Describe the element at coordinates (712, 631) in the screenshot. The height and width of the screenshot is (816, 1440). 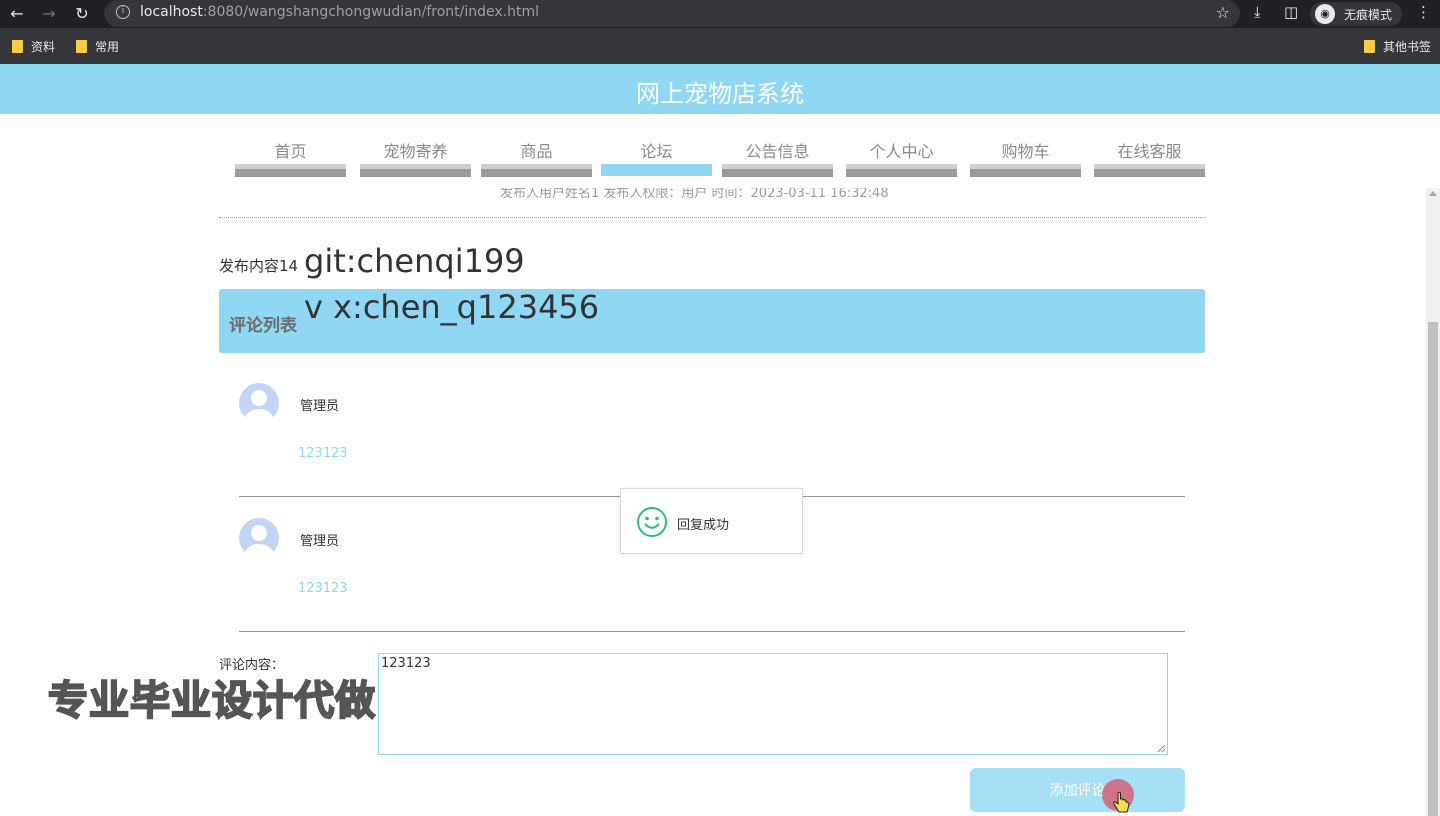
I see `comment-divider` at that location.